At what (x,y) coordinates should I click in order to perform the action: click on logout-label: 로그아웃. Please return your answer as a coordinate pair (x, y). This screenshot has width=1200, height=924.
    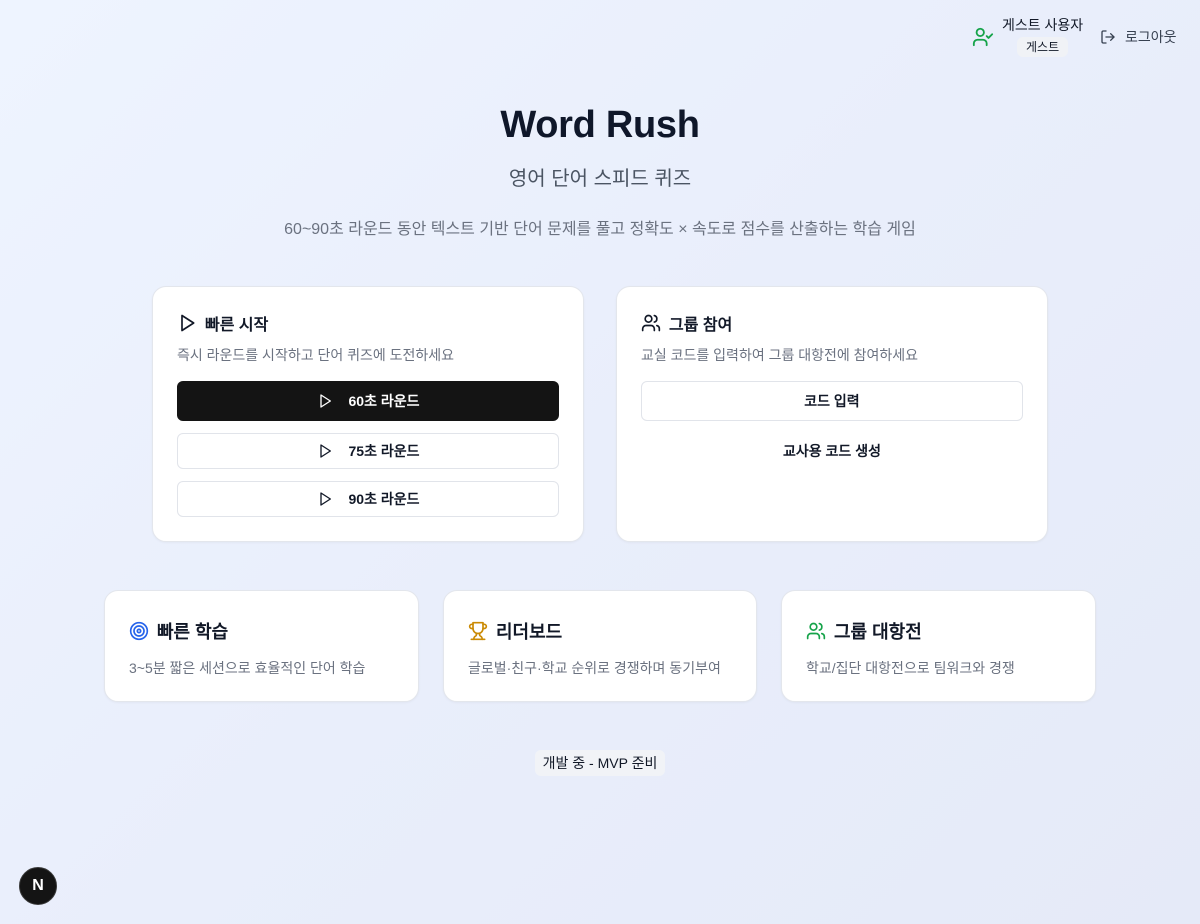
    Looking at the image, I should click on (1151, 37).